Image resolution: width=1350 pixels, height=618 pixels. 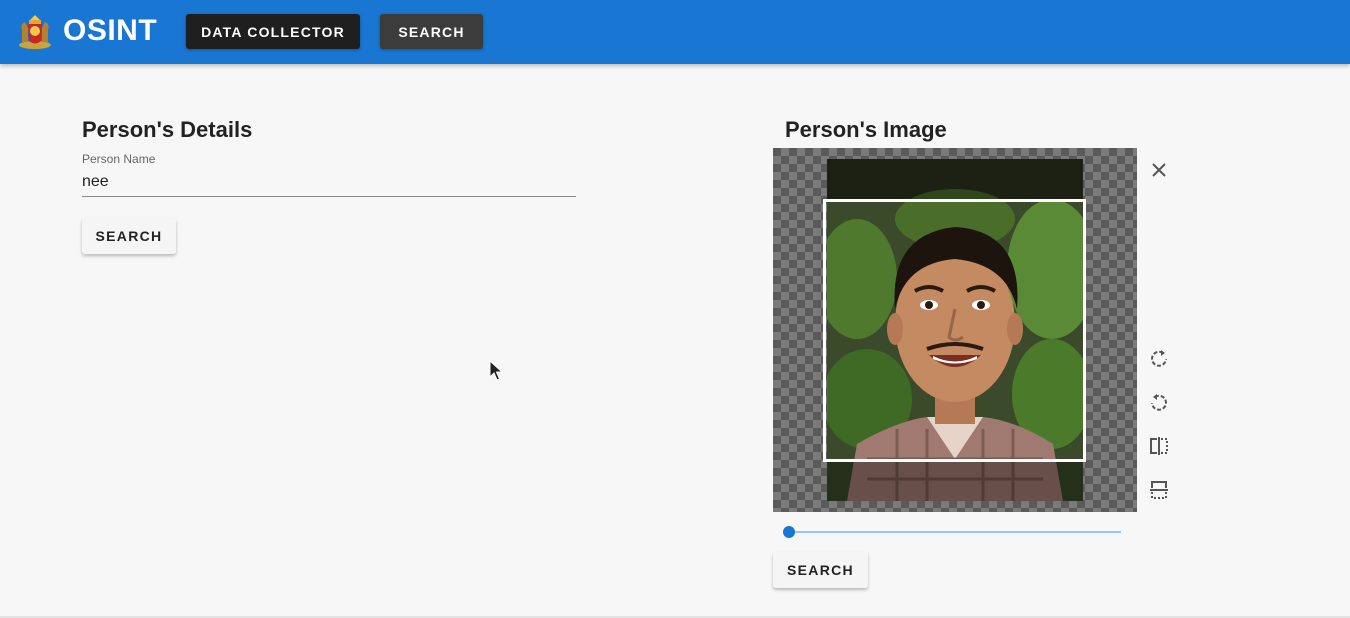 What do you see at coordinates (129, 236) in the screenshot?
I see `details-search-button: SEARCH` at bounding box center [129, 236].